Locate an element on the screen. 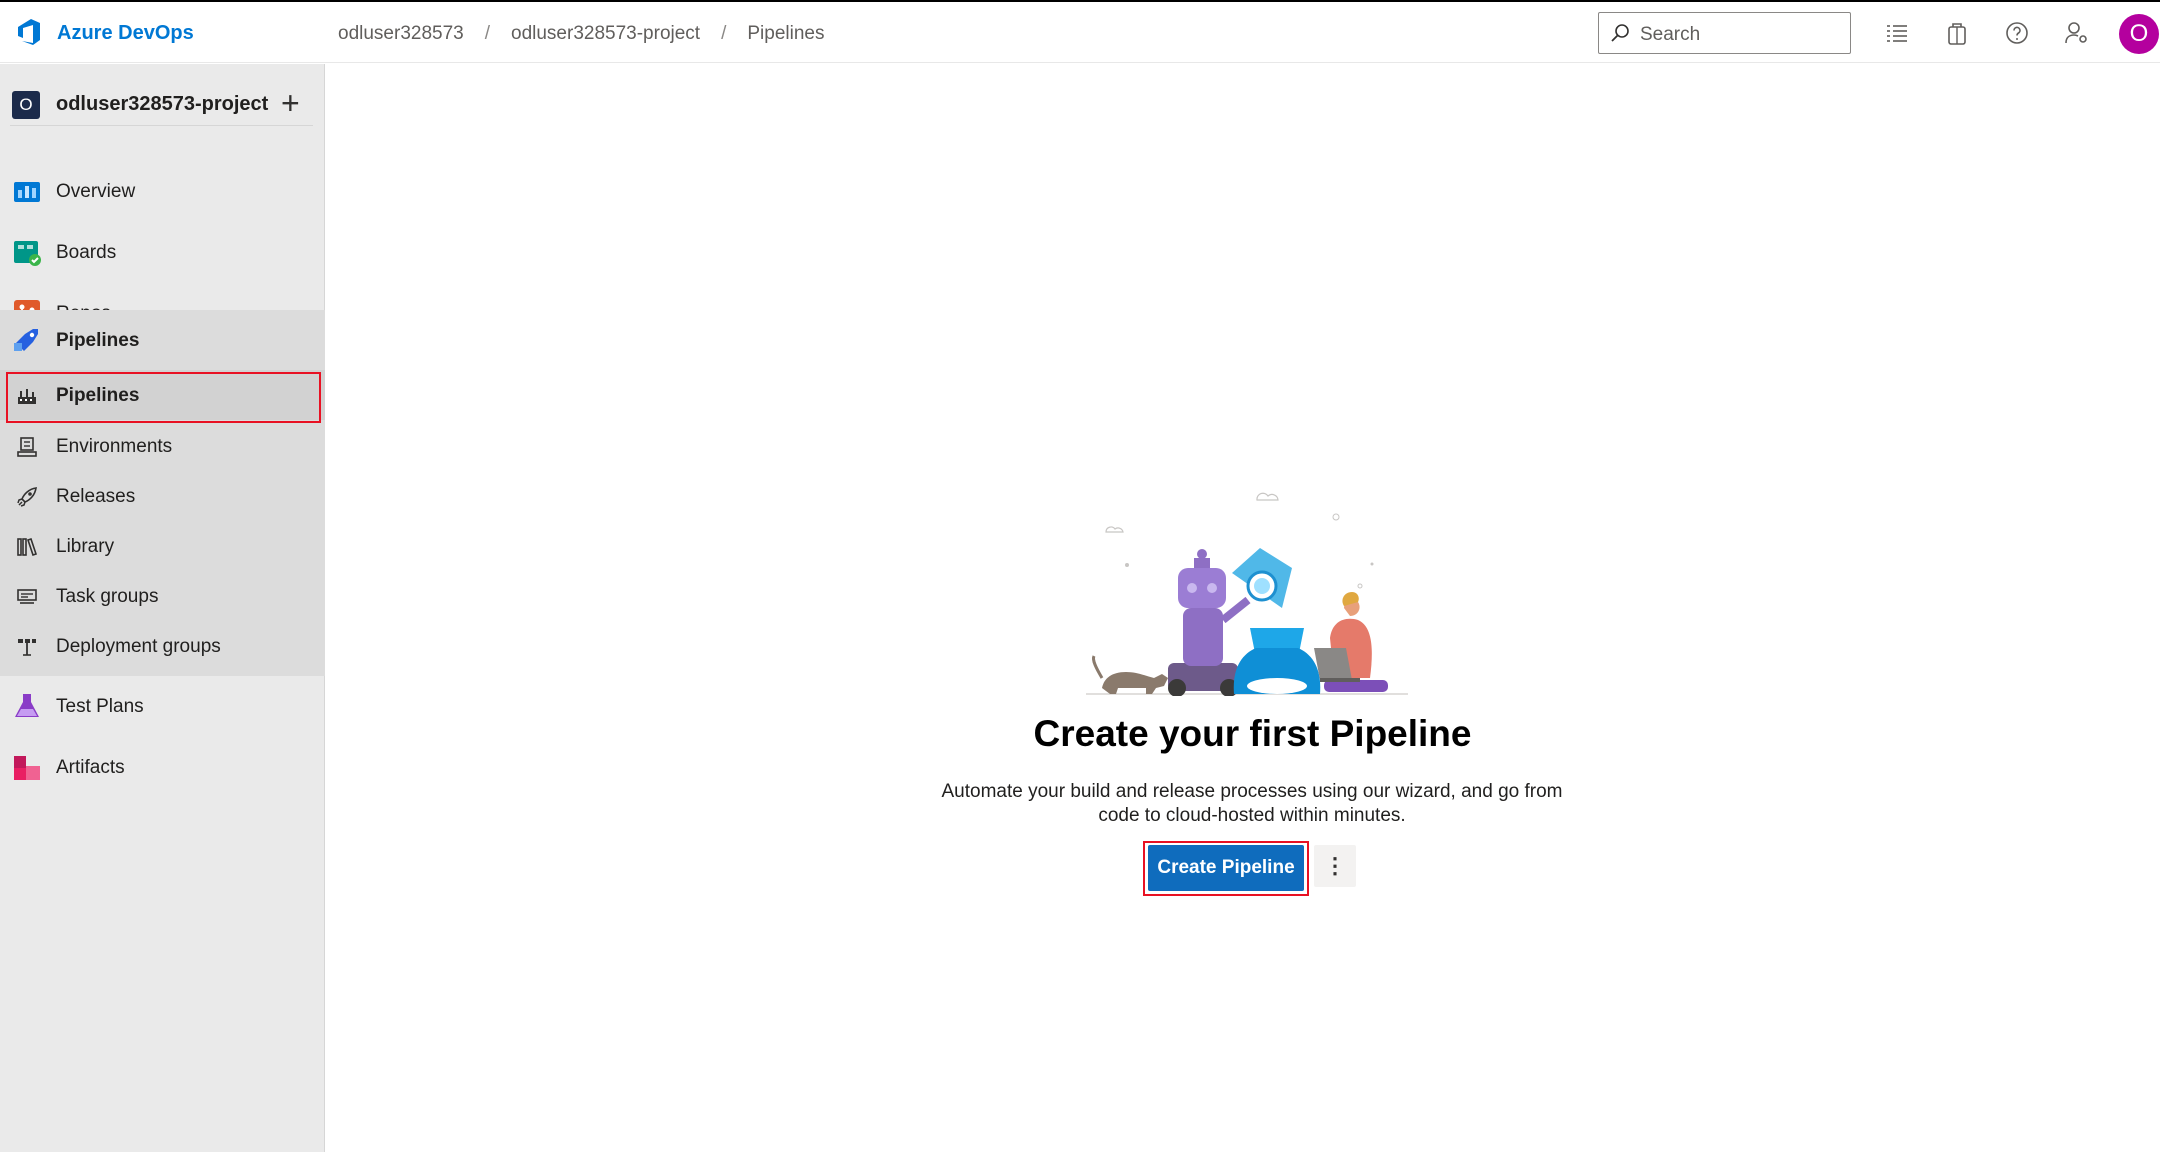  sidebar-subitem-environments: Environments is located at coordinates (162, 446).